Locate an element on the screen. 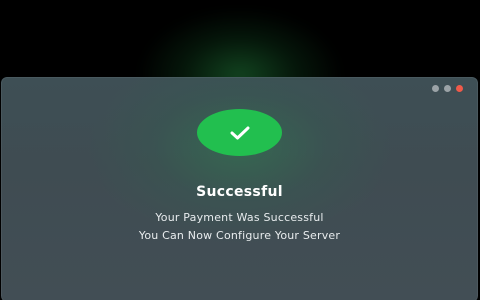 The width and height of the screenshot is (480, 300). minimize-dot-icon is located at coordinates (435, 88).